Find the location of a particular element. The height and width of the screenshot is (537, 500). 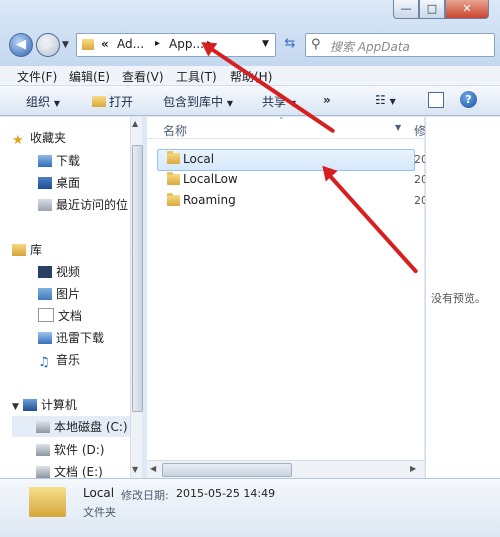

menu-tools: 工具(T) is located at coordinates (196, 76).